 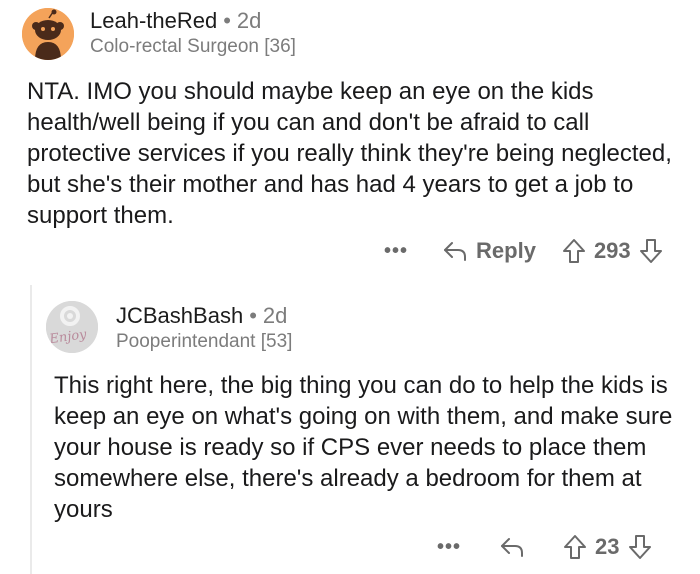 I want to click on user-flair: Pooperintendant [53], so click(x=204, y=341).